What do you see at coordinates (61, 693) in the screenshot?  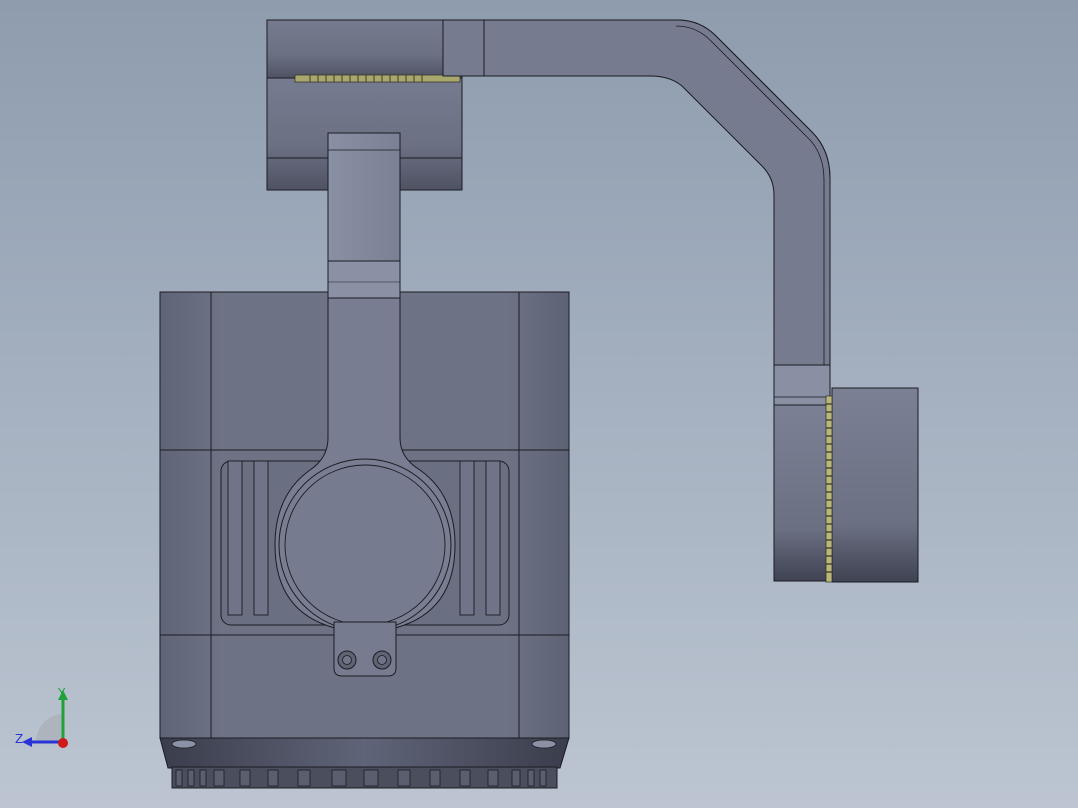 I see `y-axis-label: Y` at bounding box center [61, 693].